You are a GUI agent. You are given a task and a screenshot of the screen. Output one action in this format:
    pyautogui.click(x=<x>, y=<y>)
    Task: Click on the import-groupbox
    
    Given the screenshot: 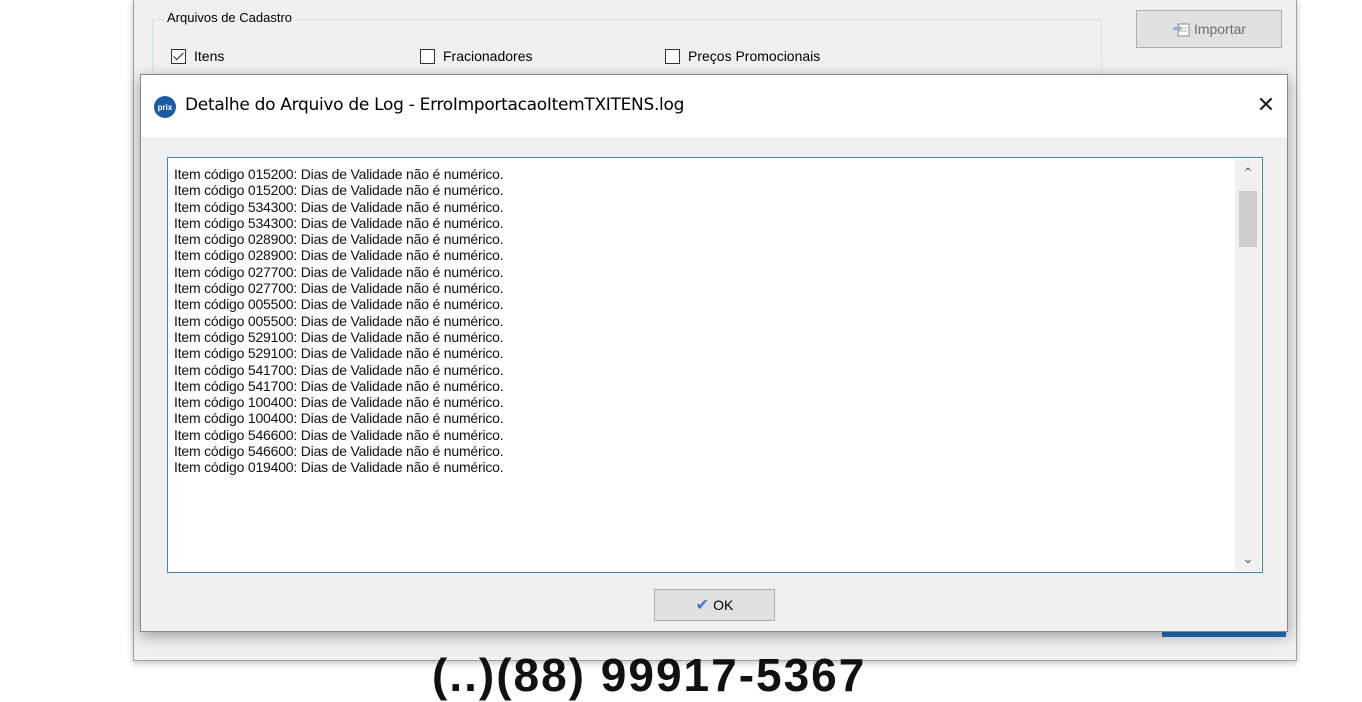 What is the action you would take?
    pyautogui.click(x=627, y=50)
    